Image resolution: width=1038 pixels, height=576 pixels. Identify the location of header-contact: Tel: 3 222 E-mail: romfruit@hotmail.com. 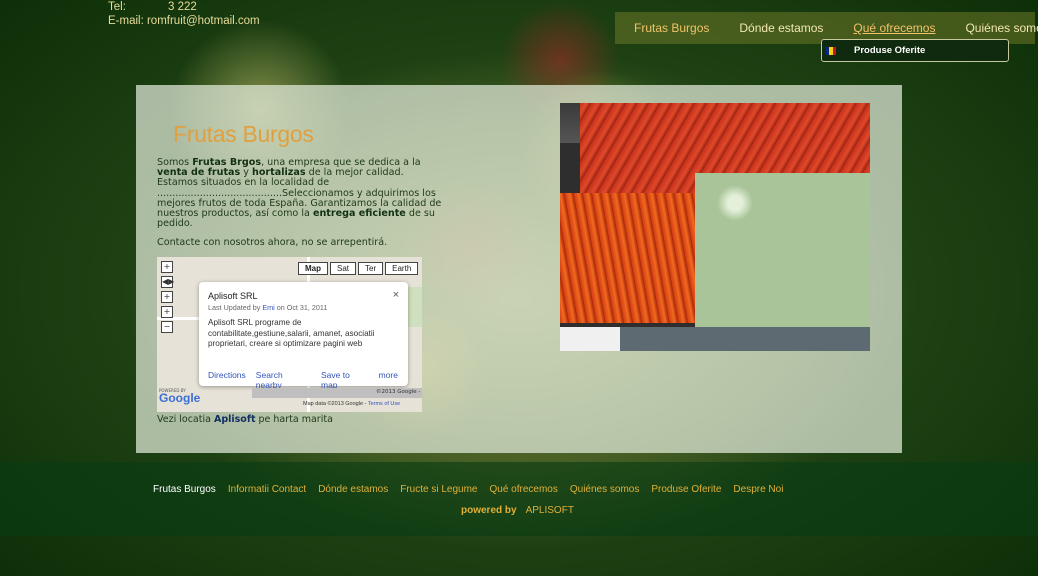
(184, 14).